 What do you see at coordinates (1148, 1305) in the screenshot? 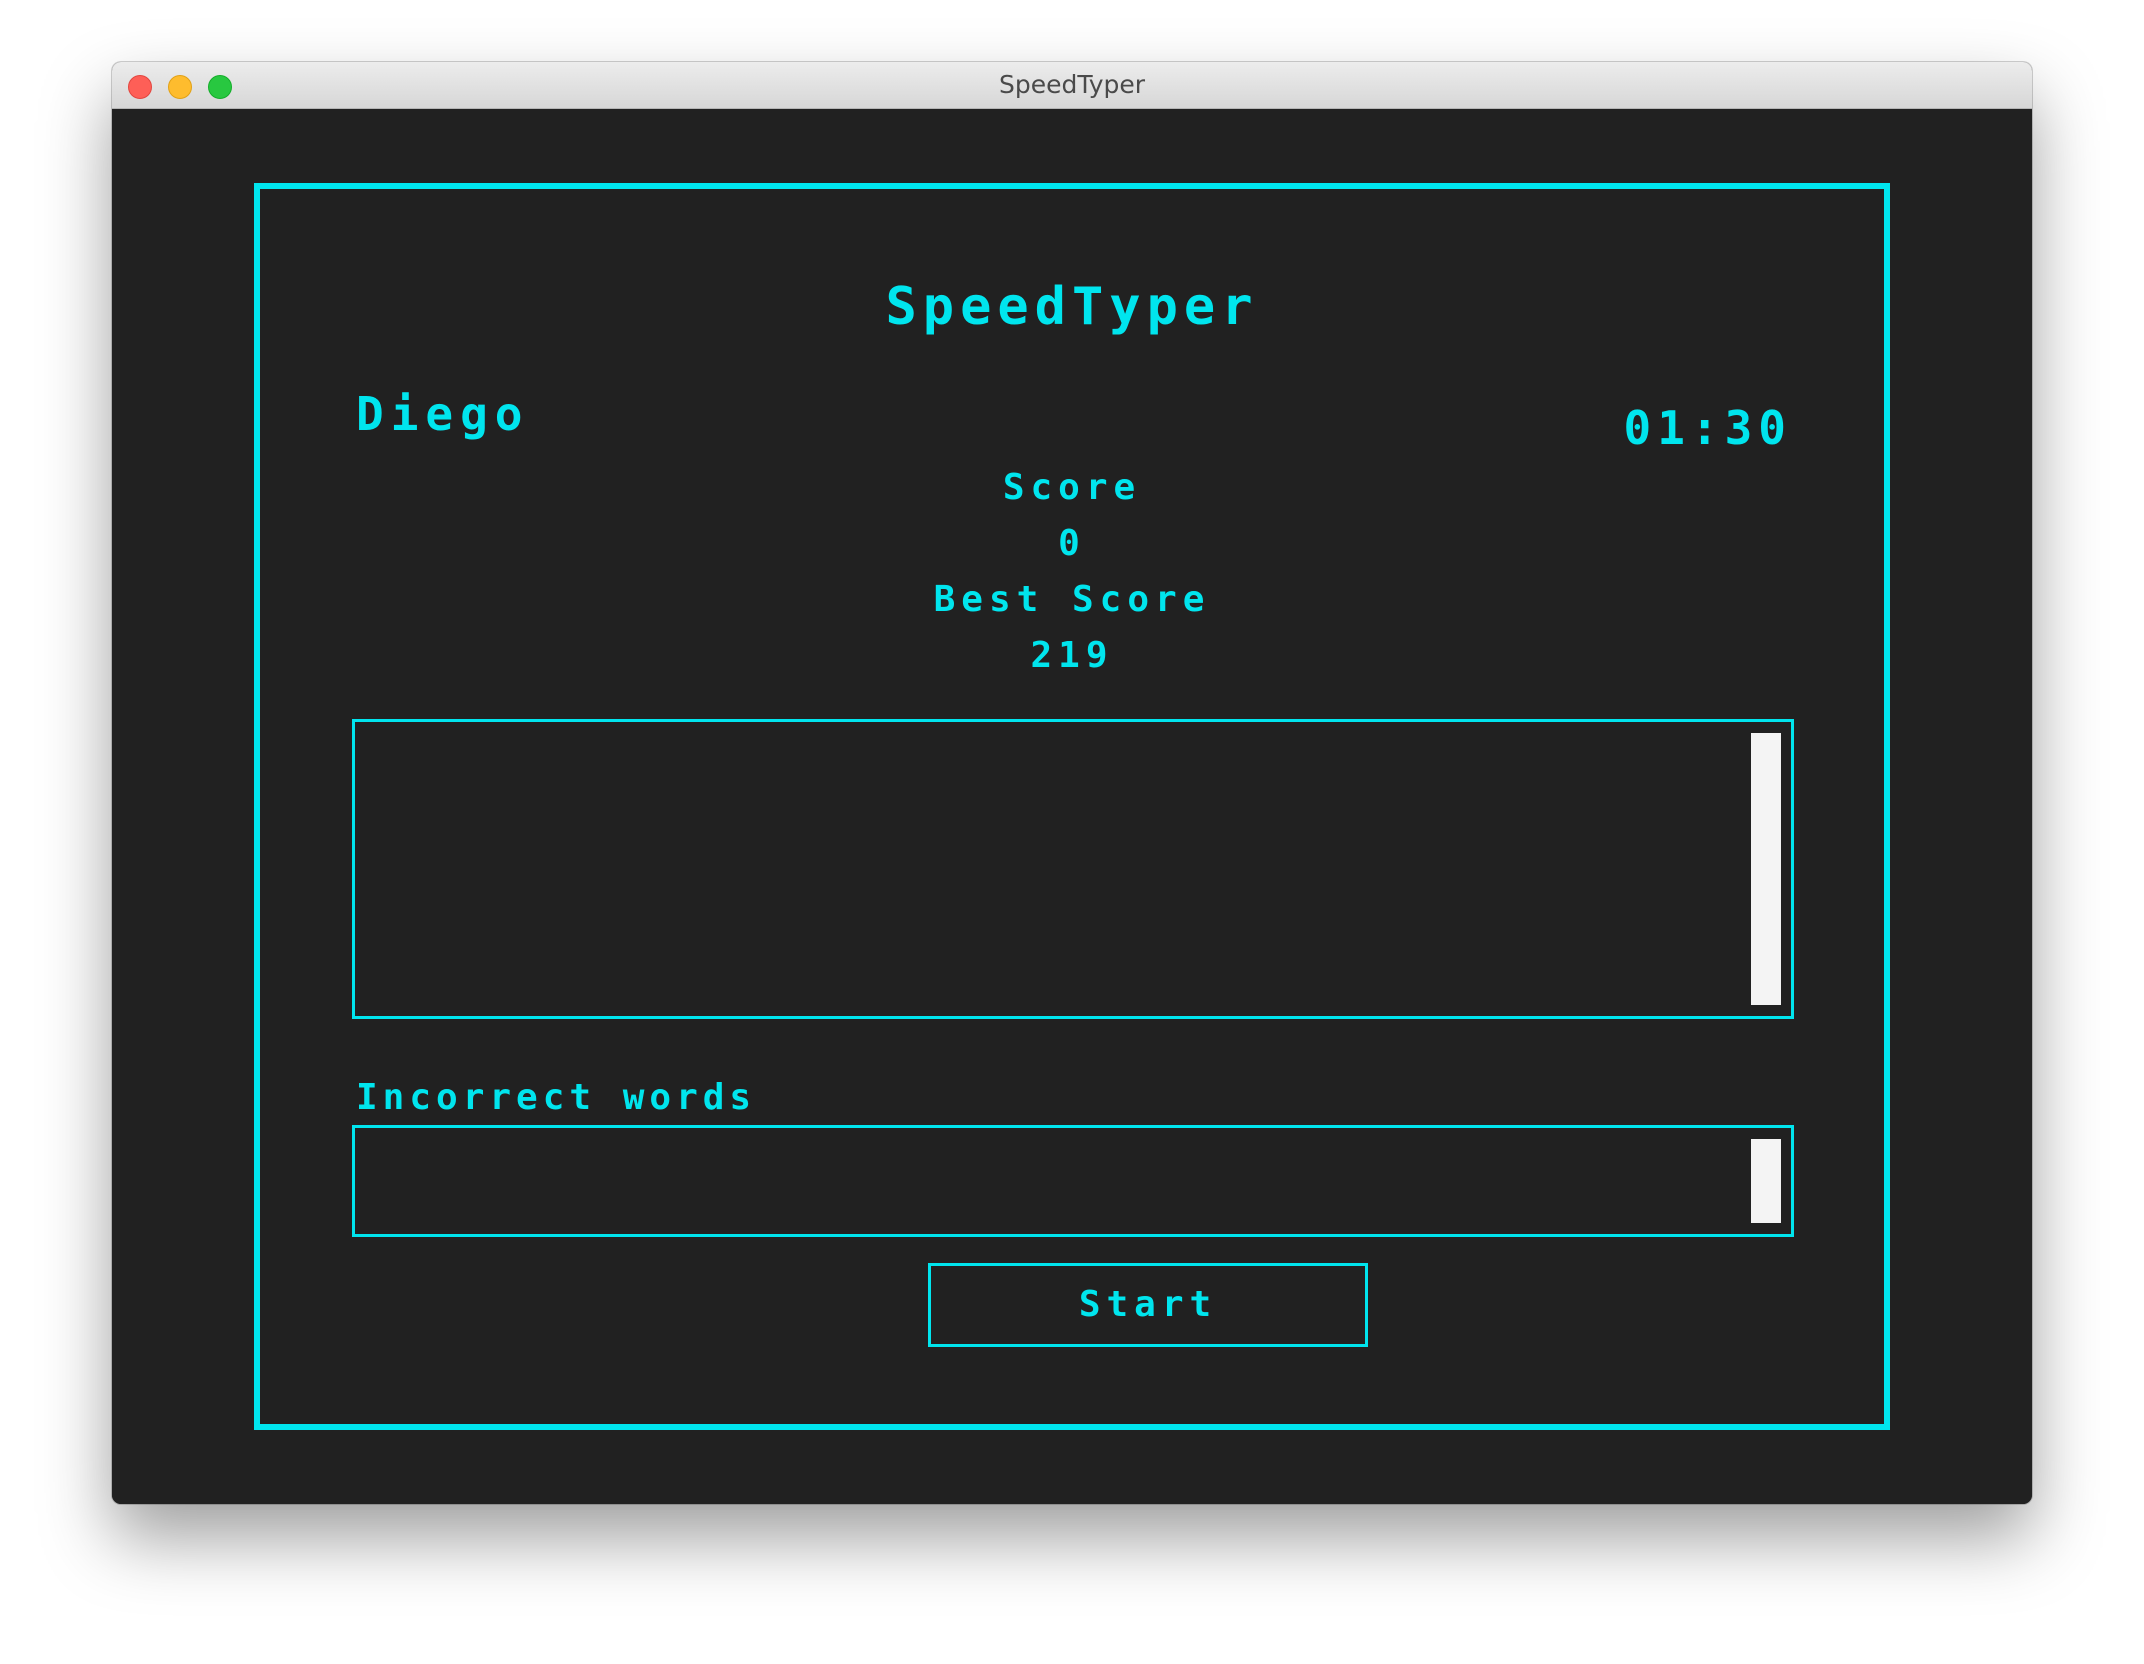
I see `start-button: Start` at bounding box center [1148, 1305].